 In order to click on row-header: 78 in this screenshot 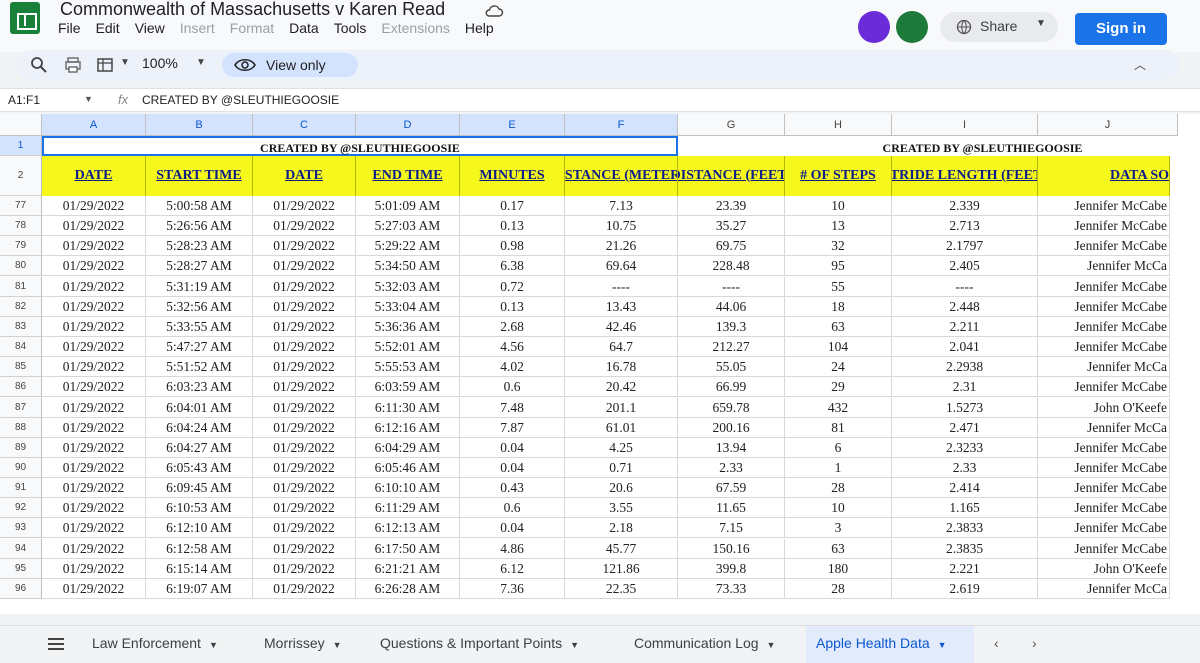, I will do `click(21, 226)`.